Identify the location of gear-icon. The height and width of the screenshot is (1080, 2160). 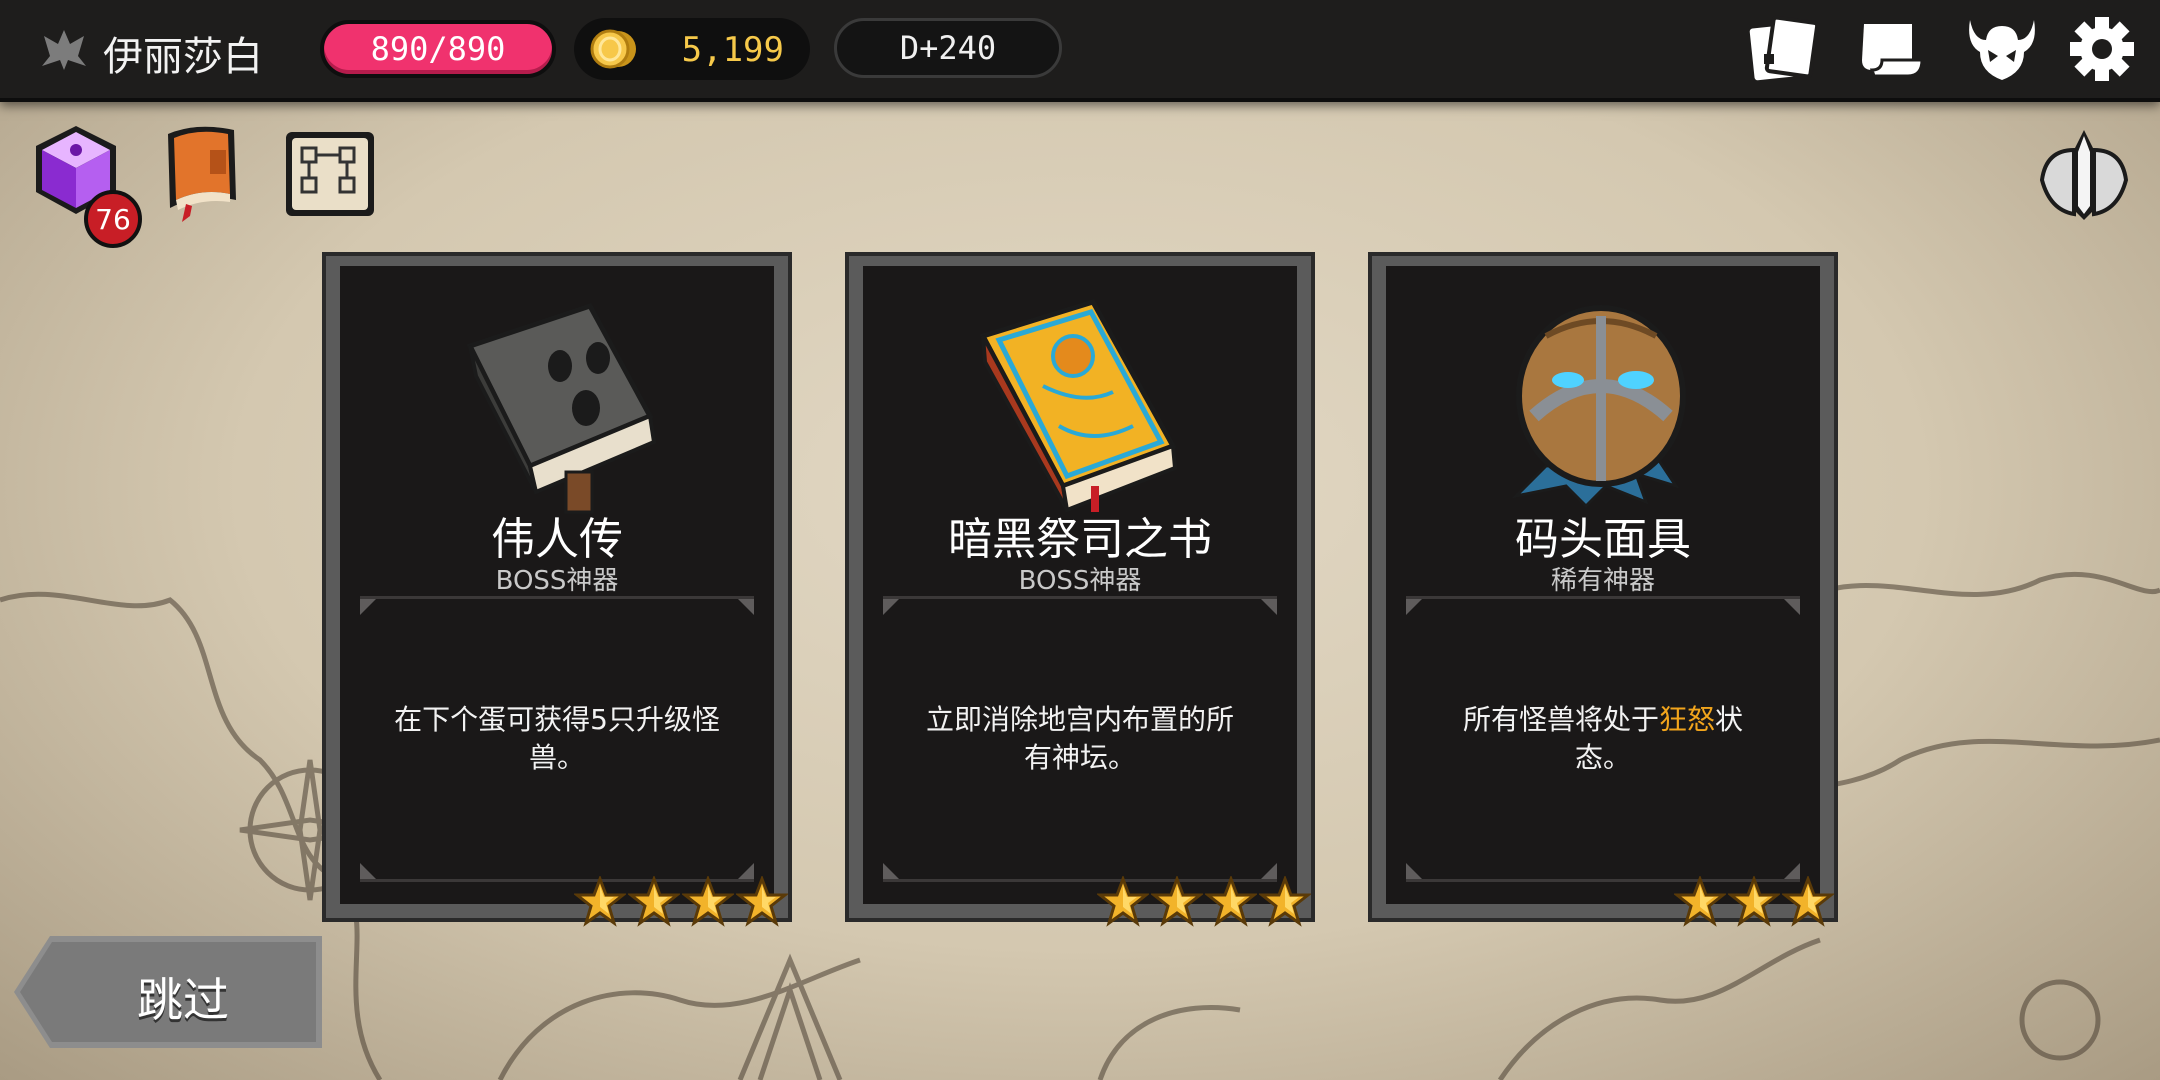
(2102, 49).